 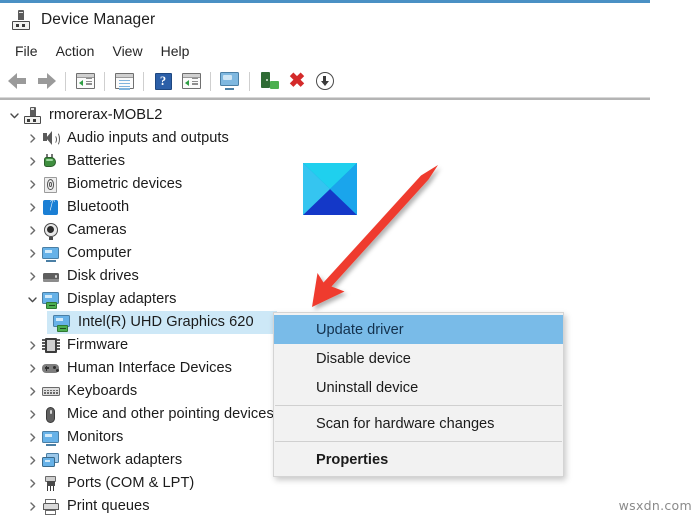 I want to click on menu-action: Action, so click(x=75, y=51).